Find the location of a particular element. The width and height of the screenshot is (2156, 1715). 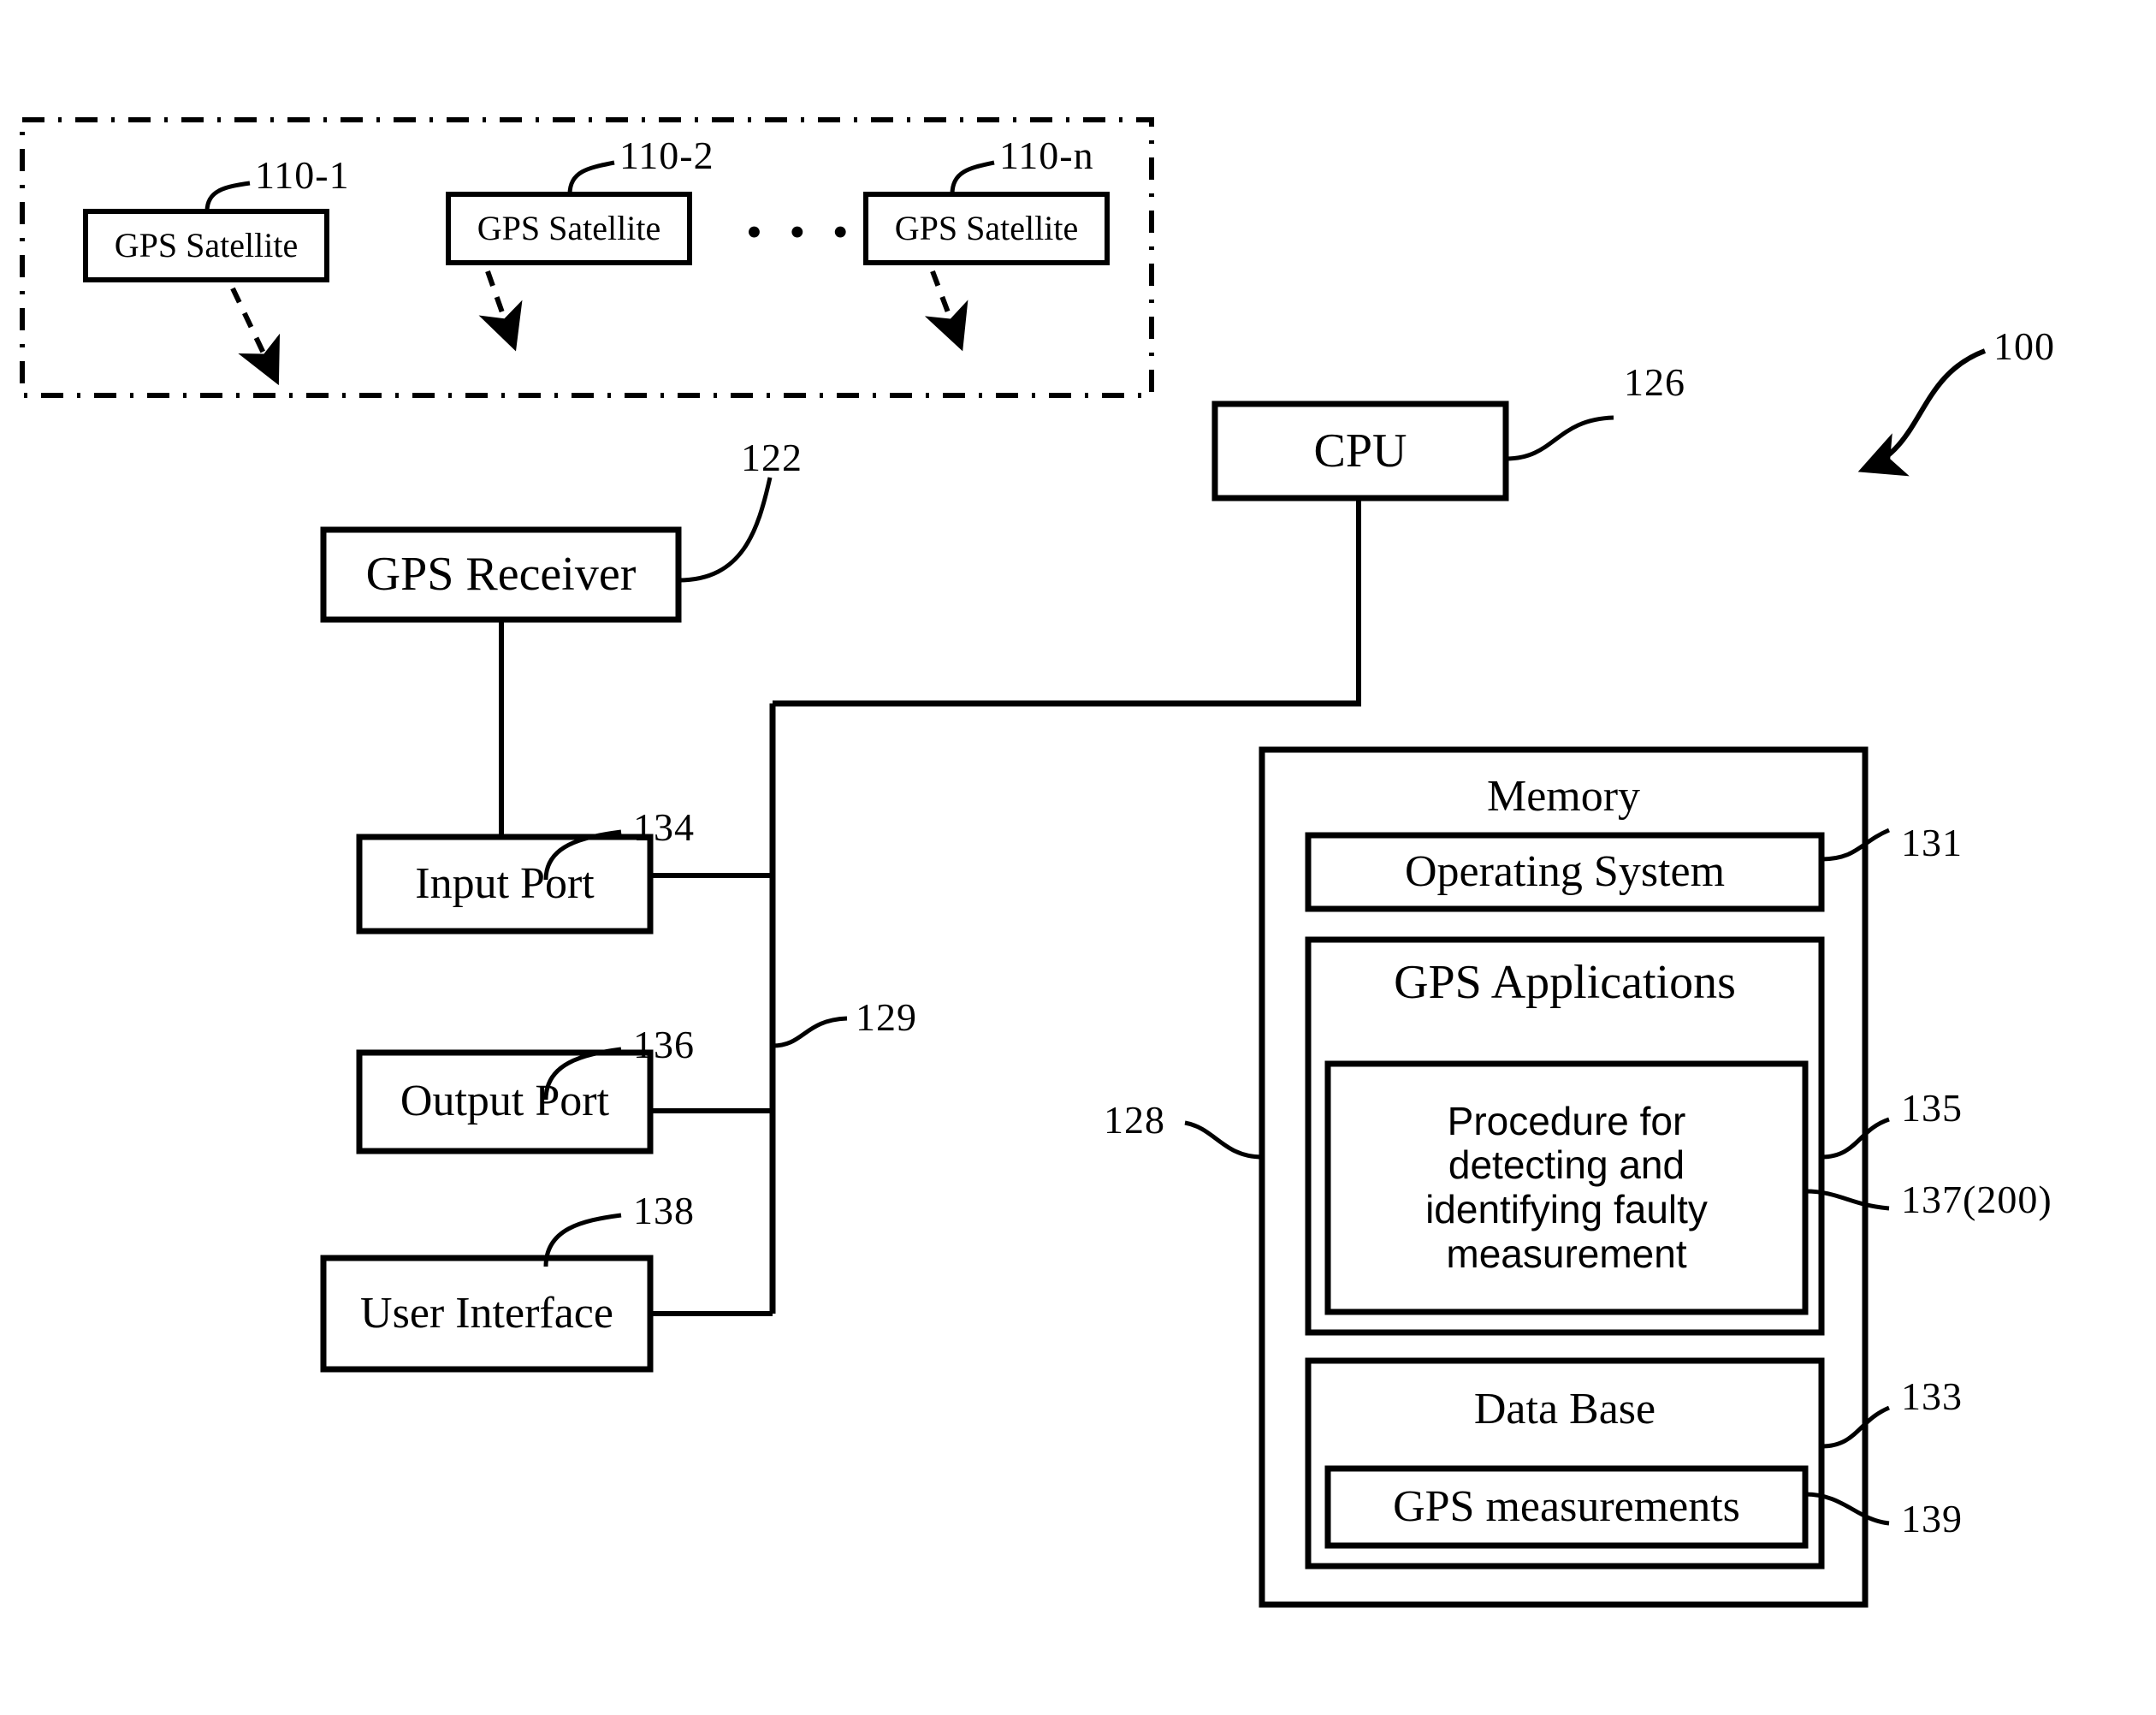

gps-receiver-label: GPS Receiver is located at coordinates (501, 575).